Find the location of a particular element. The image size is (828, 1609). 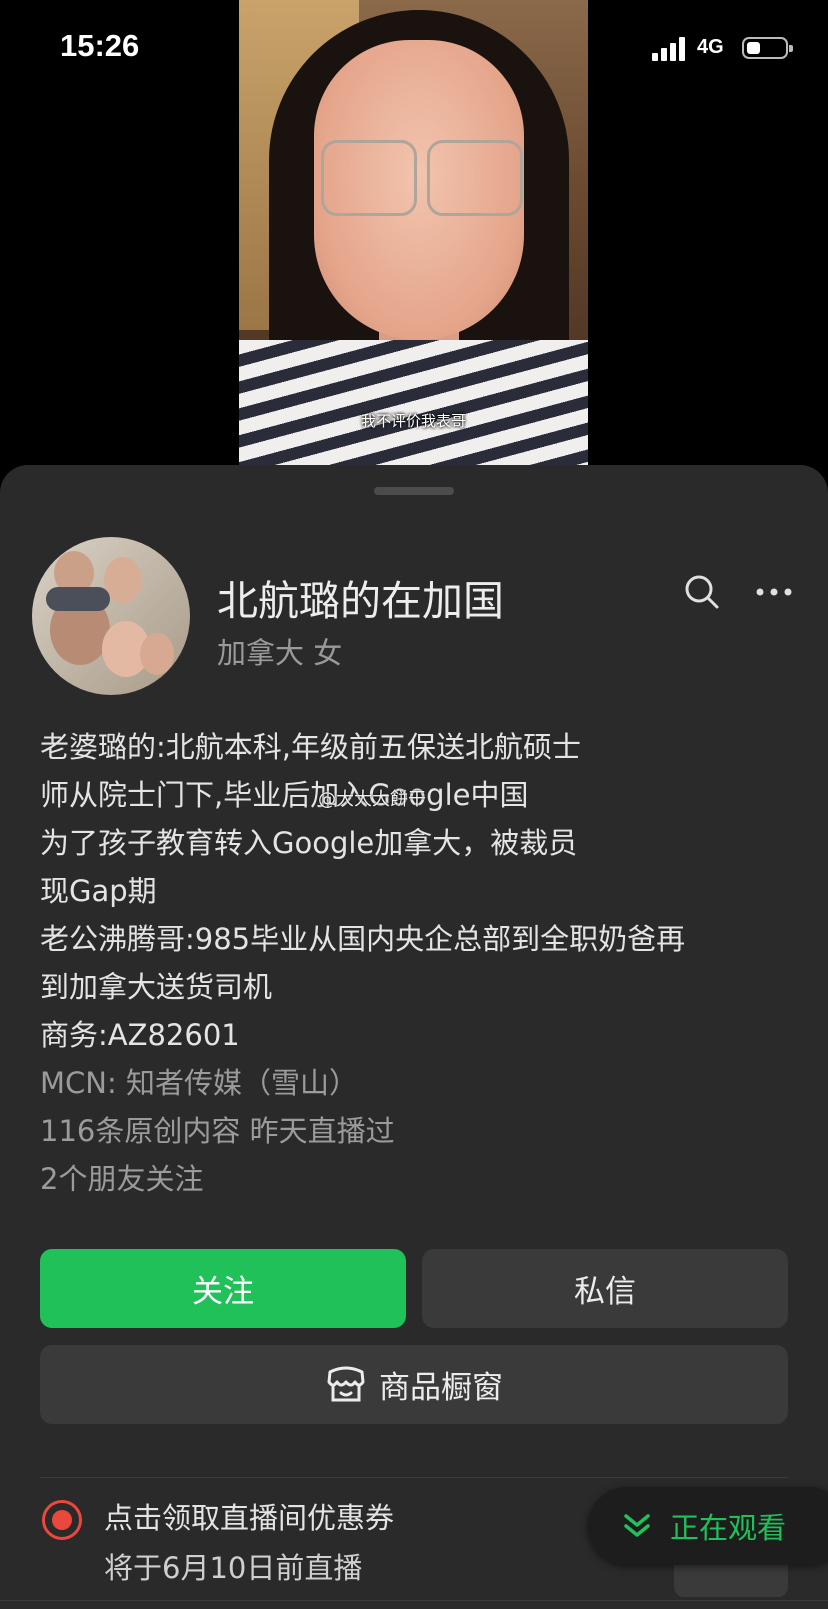

video-subtitle: 我不评价我表哥 is located at coordinates (413, 421).